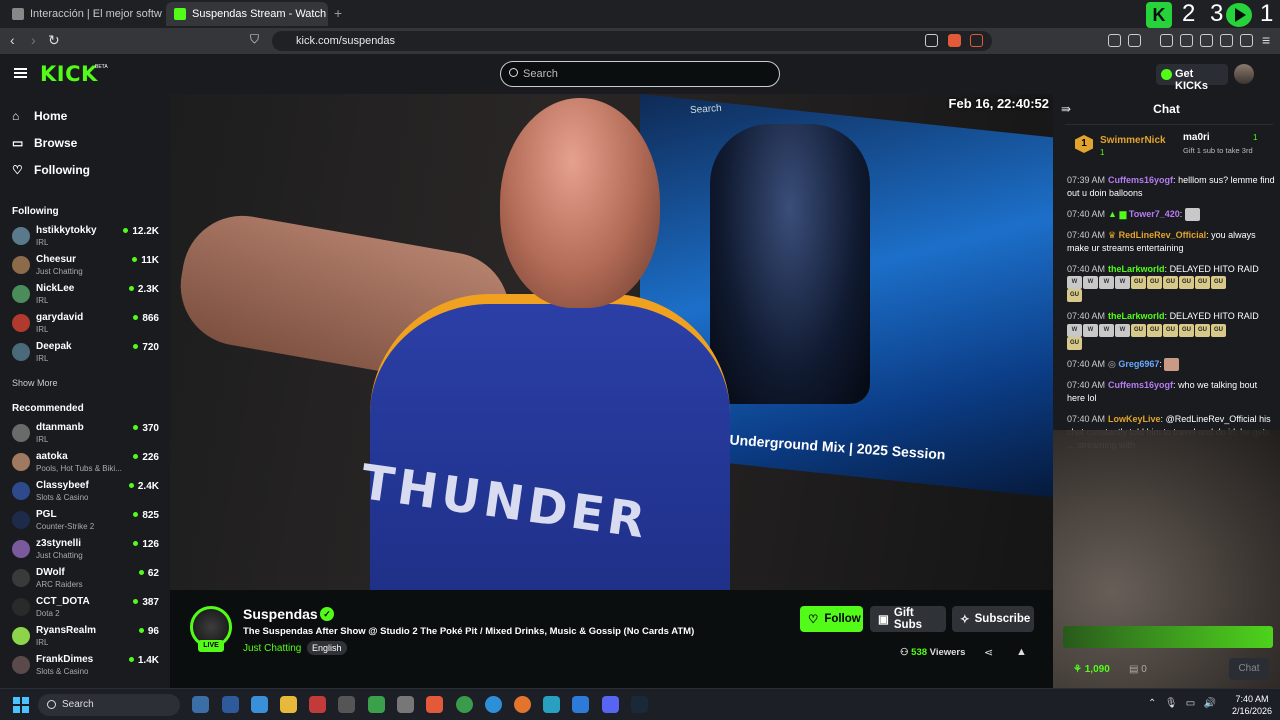 The width and height of the screenshot is (1280, 720). What do you see at coordinates (908, 619) in the screenshot?
I see `gift-subs-button: ▣ Gift Subs` at bounding box center [908, 619].